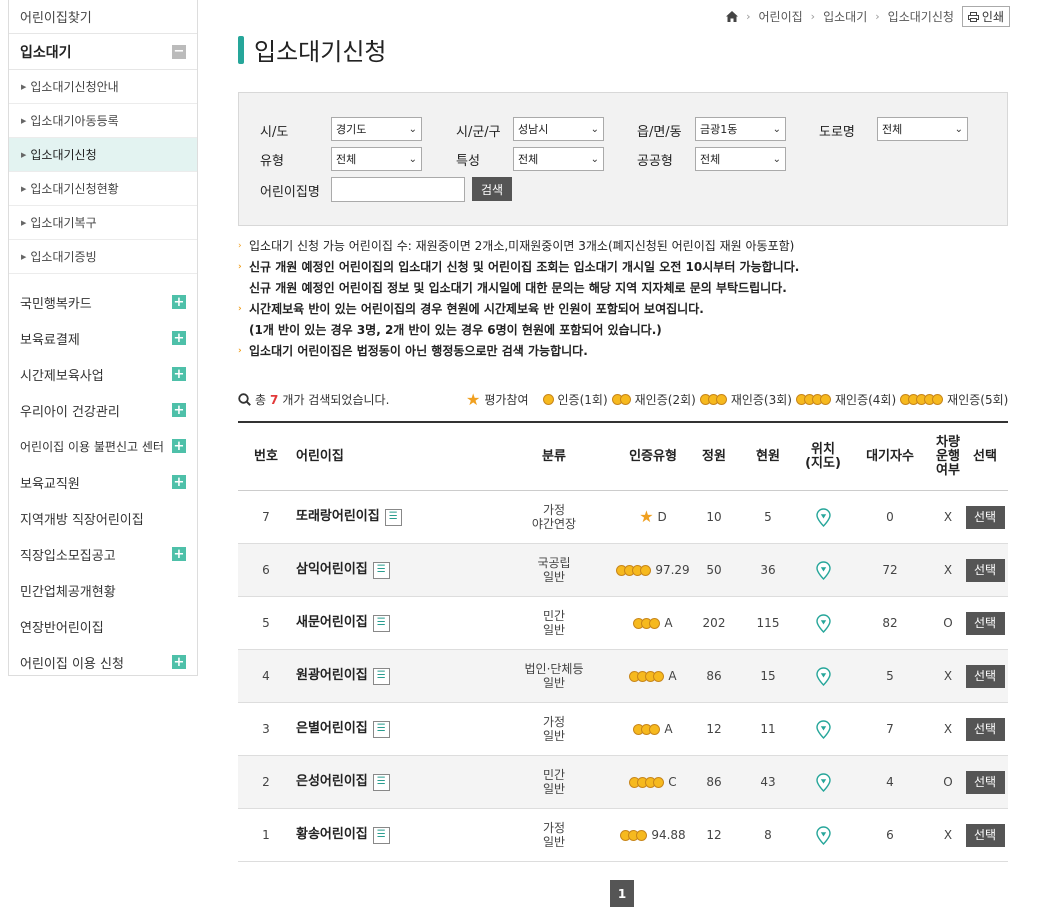 This screenshot has width=1054, height=920. What do you see at coordinates (376, 129) in the screenshot?
I see `sido-select: 경기도 ⌄` at bounding box center [376, 129].